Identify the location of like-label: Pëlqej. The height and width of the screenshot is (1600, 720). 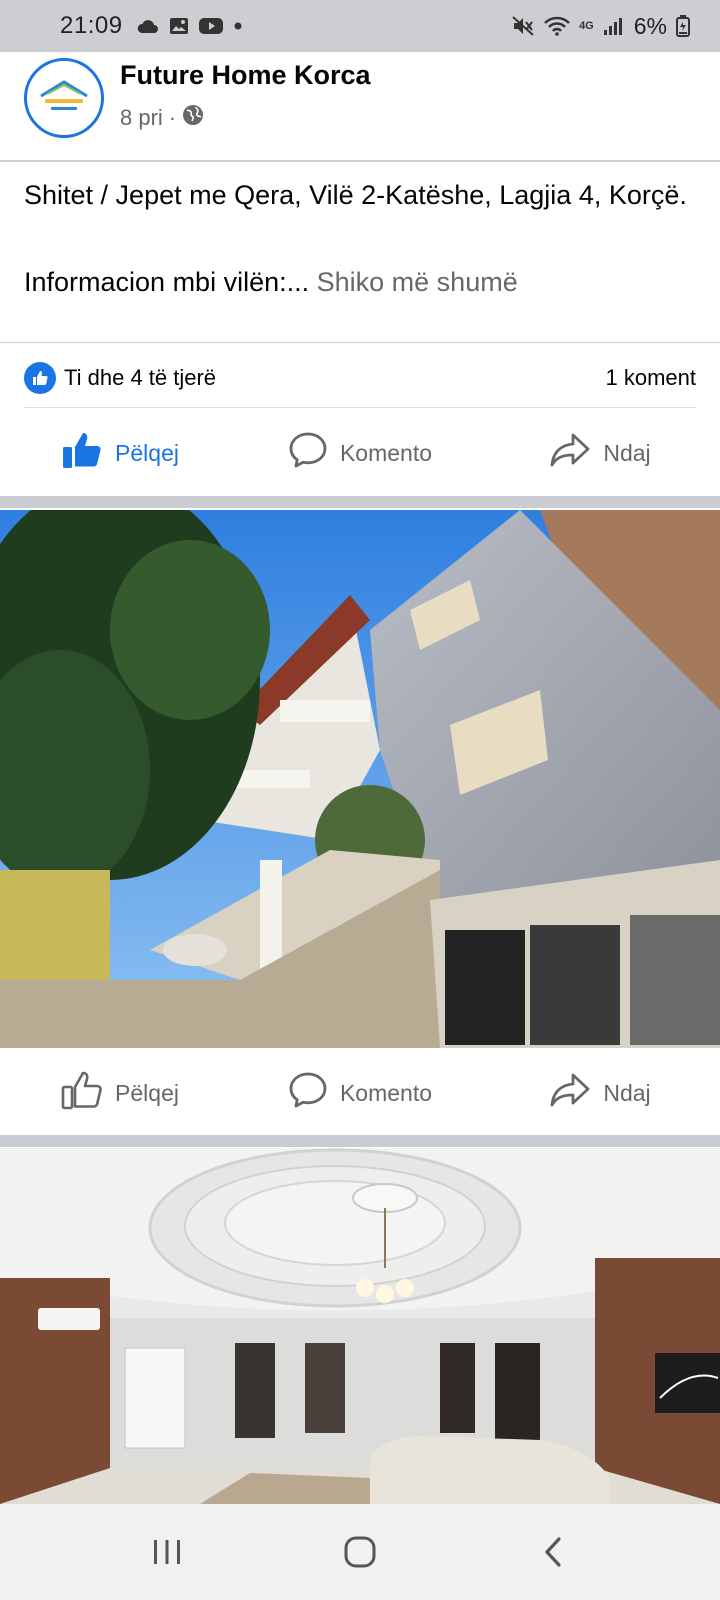
(147, 452).